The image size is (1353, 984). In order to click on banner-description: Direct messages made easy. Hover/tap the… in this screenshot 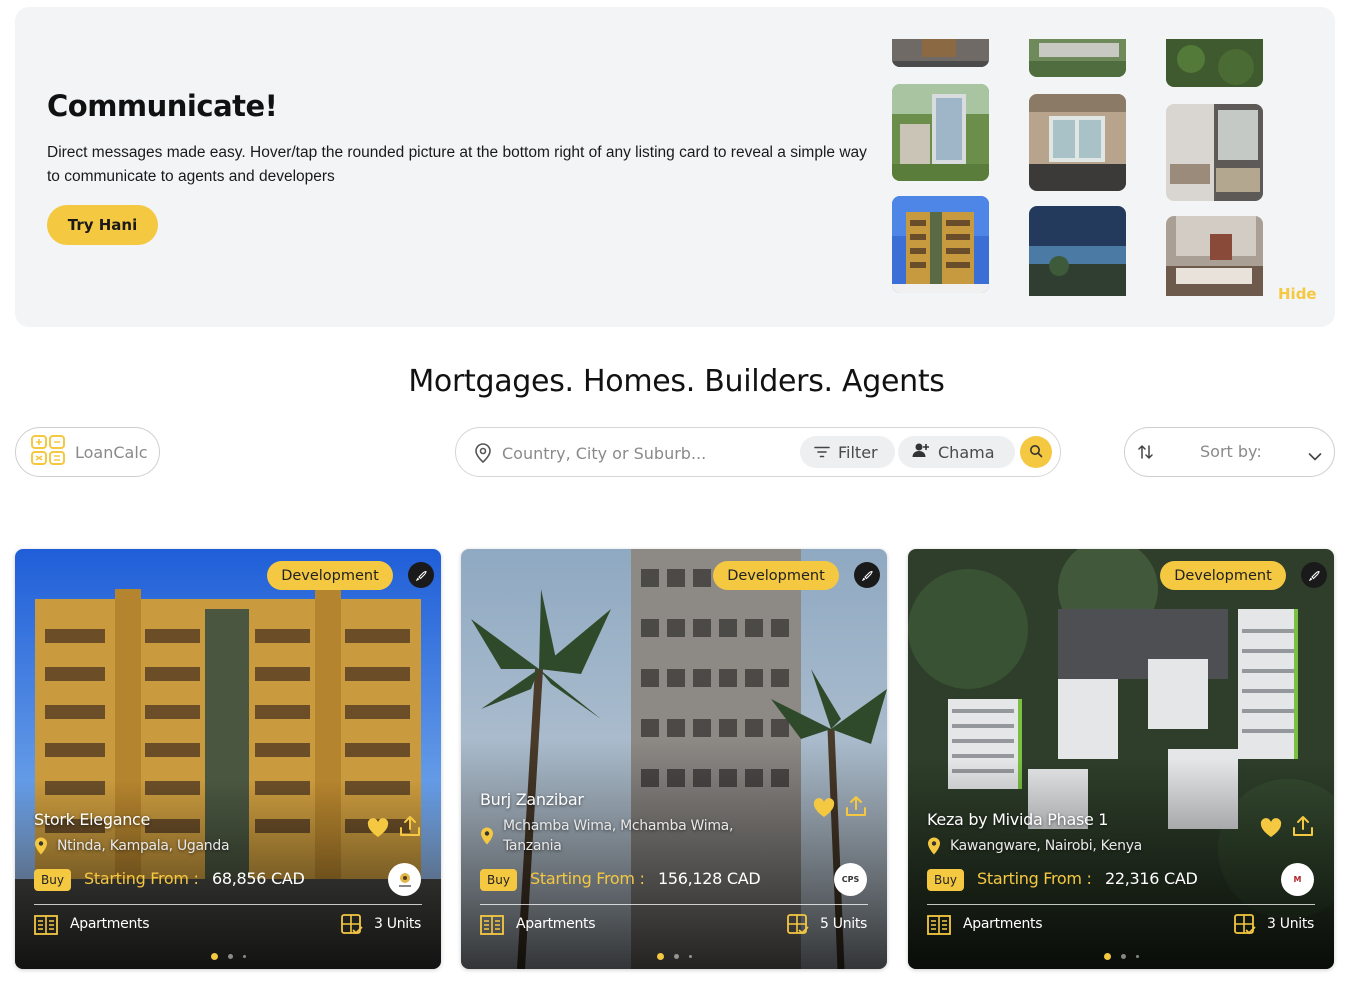, I will do `click(457, 164)`.